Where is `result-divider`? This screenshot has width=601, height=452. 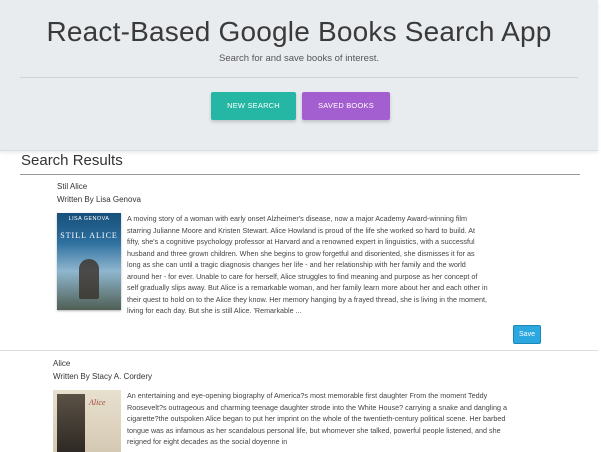 result-divider is located at coordinates (299, 350).